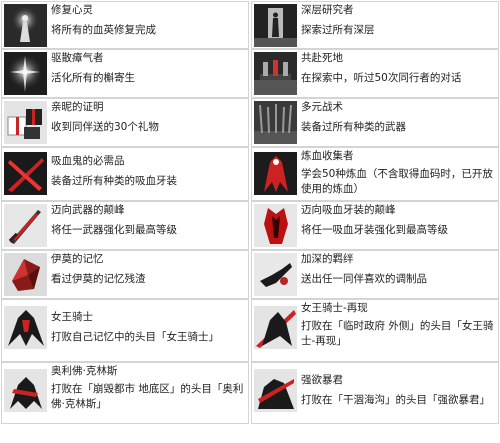 This screenshot has height=443, width=500. I want to click on achievement-item: 修复心灵将所有的血英修复完成, so click(125, 25).